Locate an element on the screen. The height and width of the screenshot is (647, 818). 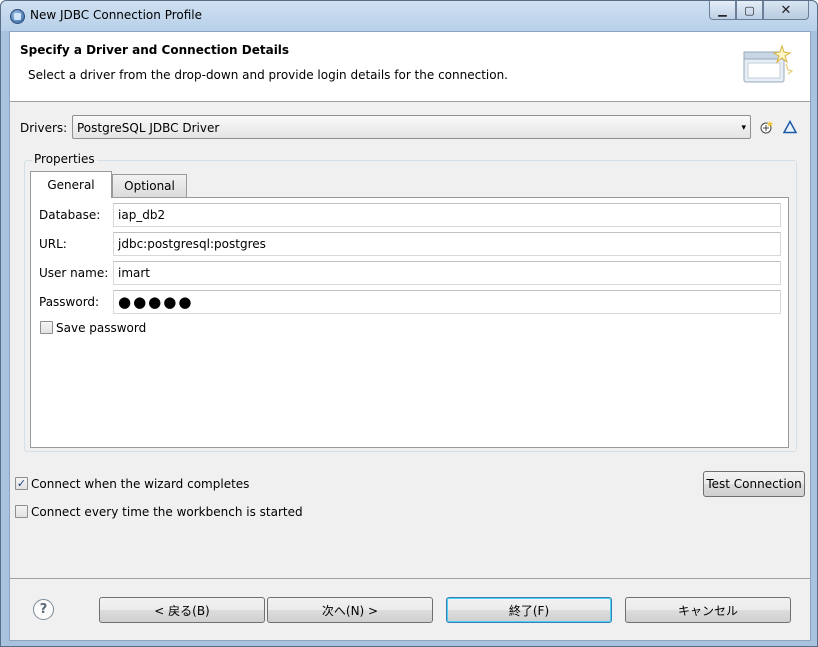
finish-button: 終了(F) is located at coordinates (529, 610).